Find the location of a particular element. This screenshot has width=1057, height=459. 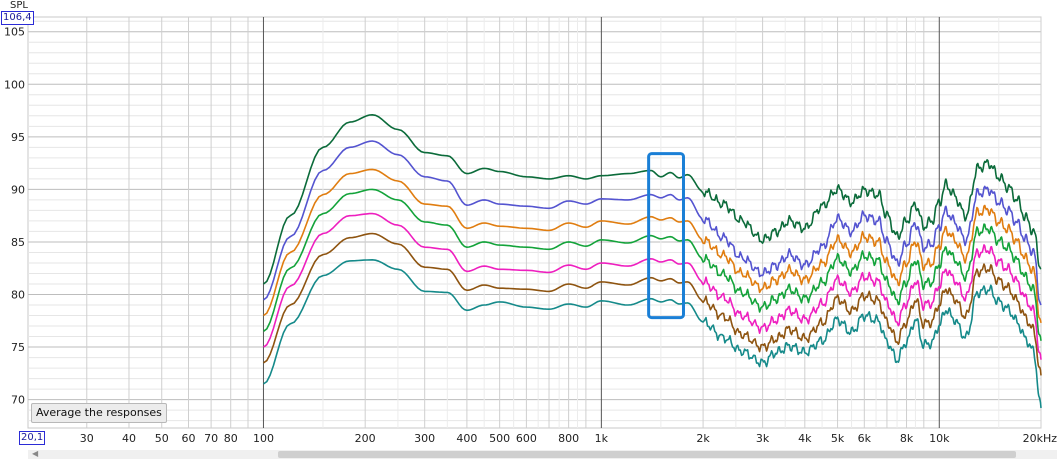

x-tick-label: 5k is located at coordinates (838, 438).